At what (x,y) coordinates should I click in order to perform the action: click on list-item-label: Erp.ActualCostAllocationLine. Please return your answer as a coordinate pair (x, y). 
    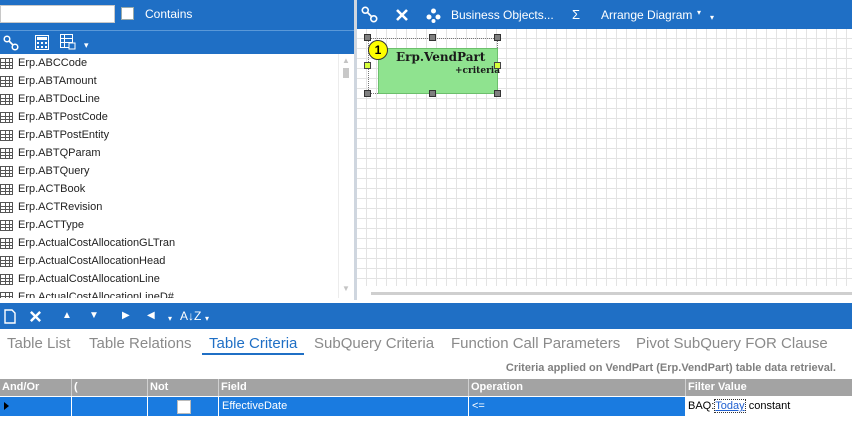
    Looking at the image, I should click on (89, 279).